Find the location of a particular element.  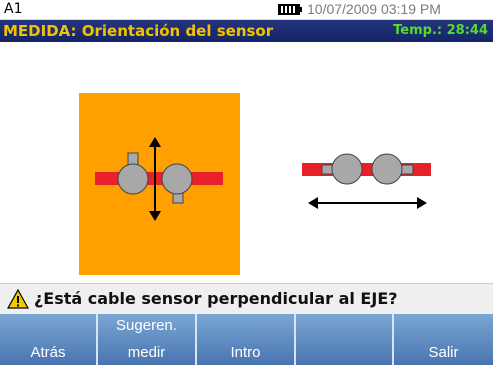

softkey-label-line2: Salir is located at coordinates (443, 352).